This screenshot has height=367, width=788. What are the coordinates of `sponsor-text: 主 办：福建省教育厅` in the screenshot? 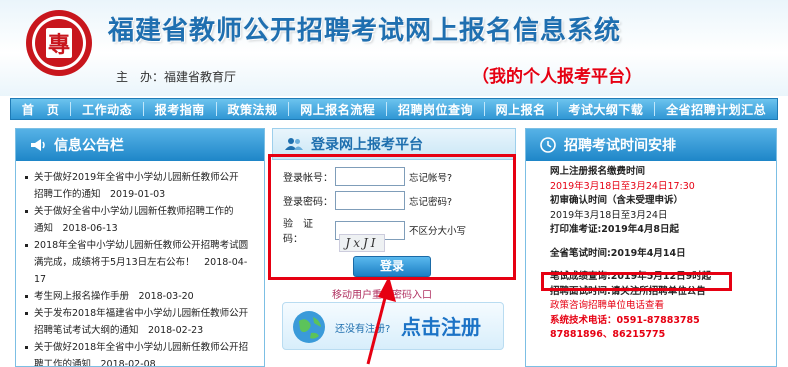 It's located at (176, 77).